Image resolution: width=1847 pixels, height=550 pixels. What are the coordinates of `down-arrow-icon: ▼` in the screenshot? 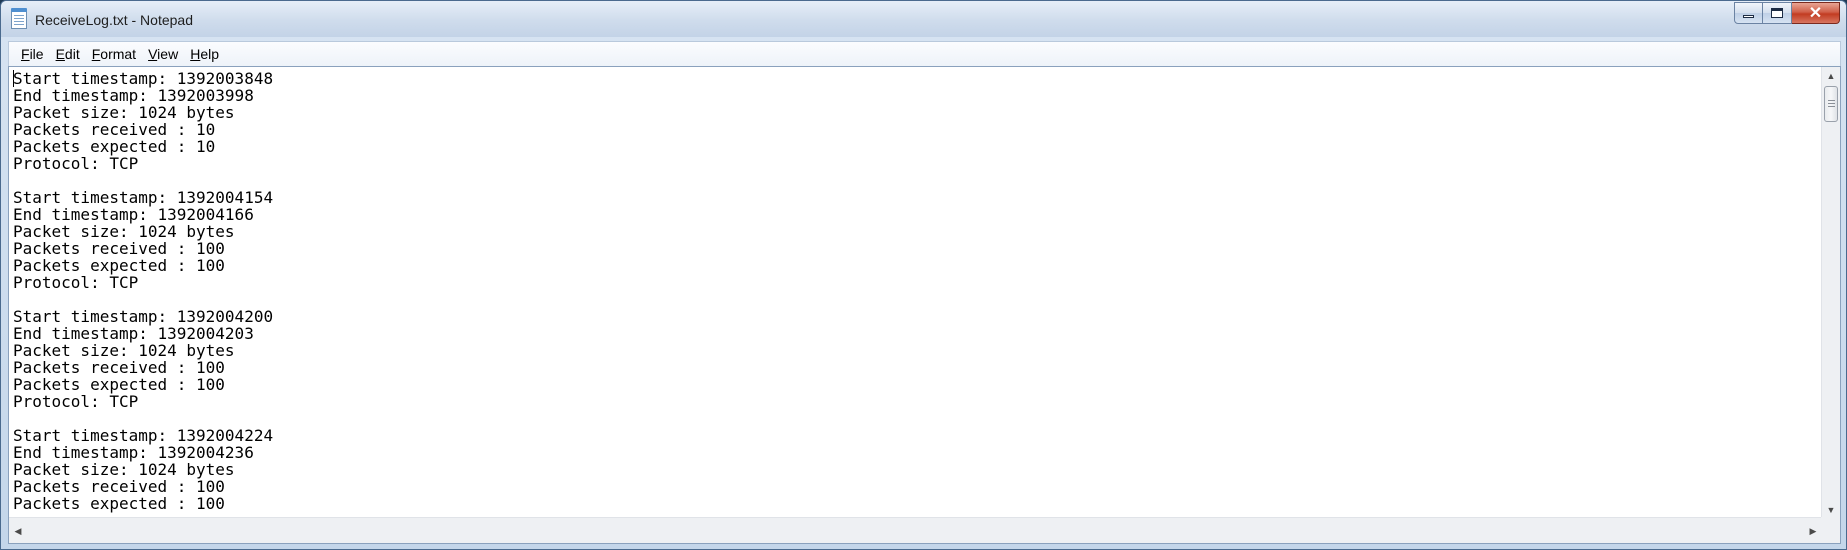 It's located at (1831, 509).